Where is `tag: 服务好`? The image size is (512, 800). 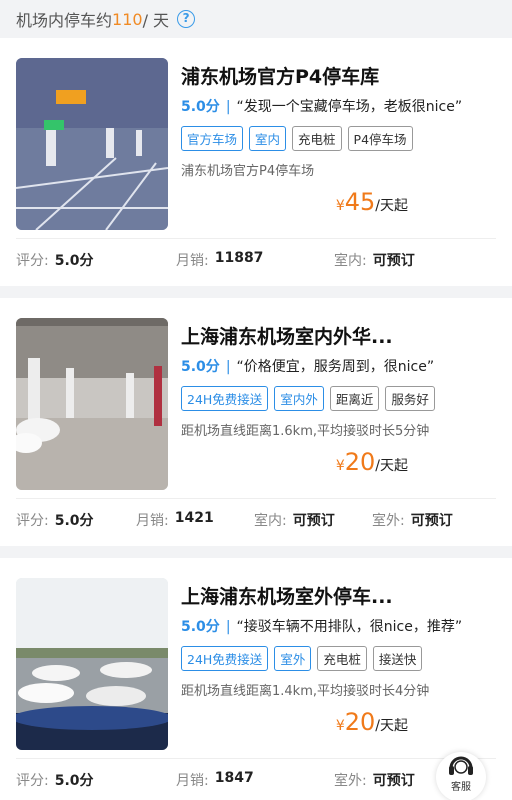 tag: 服务好 is located at coordinates (410, 398).